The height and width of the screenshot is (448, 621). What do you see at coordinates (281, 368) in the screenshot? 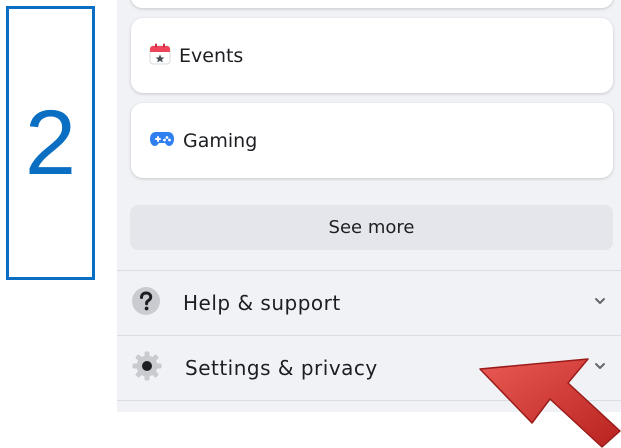
I see `settings-privacy-label: Settings & privacy` at bounding box center [281, 368].